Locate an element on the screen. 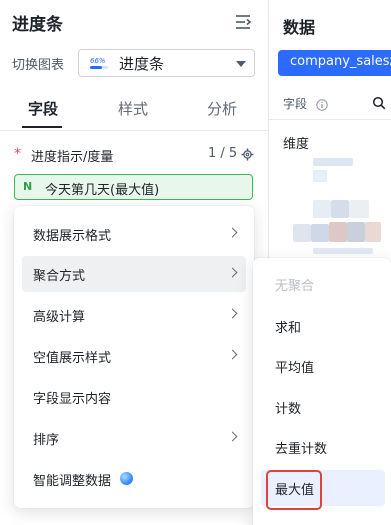 The height and width of the screenshot is (525, 391). agg-option-distinct-count: 去重计数 is located at coordinates (323, 447).